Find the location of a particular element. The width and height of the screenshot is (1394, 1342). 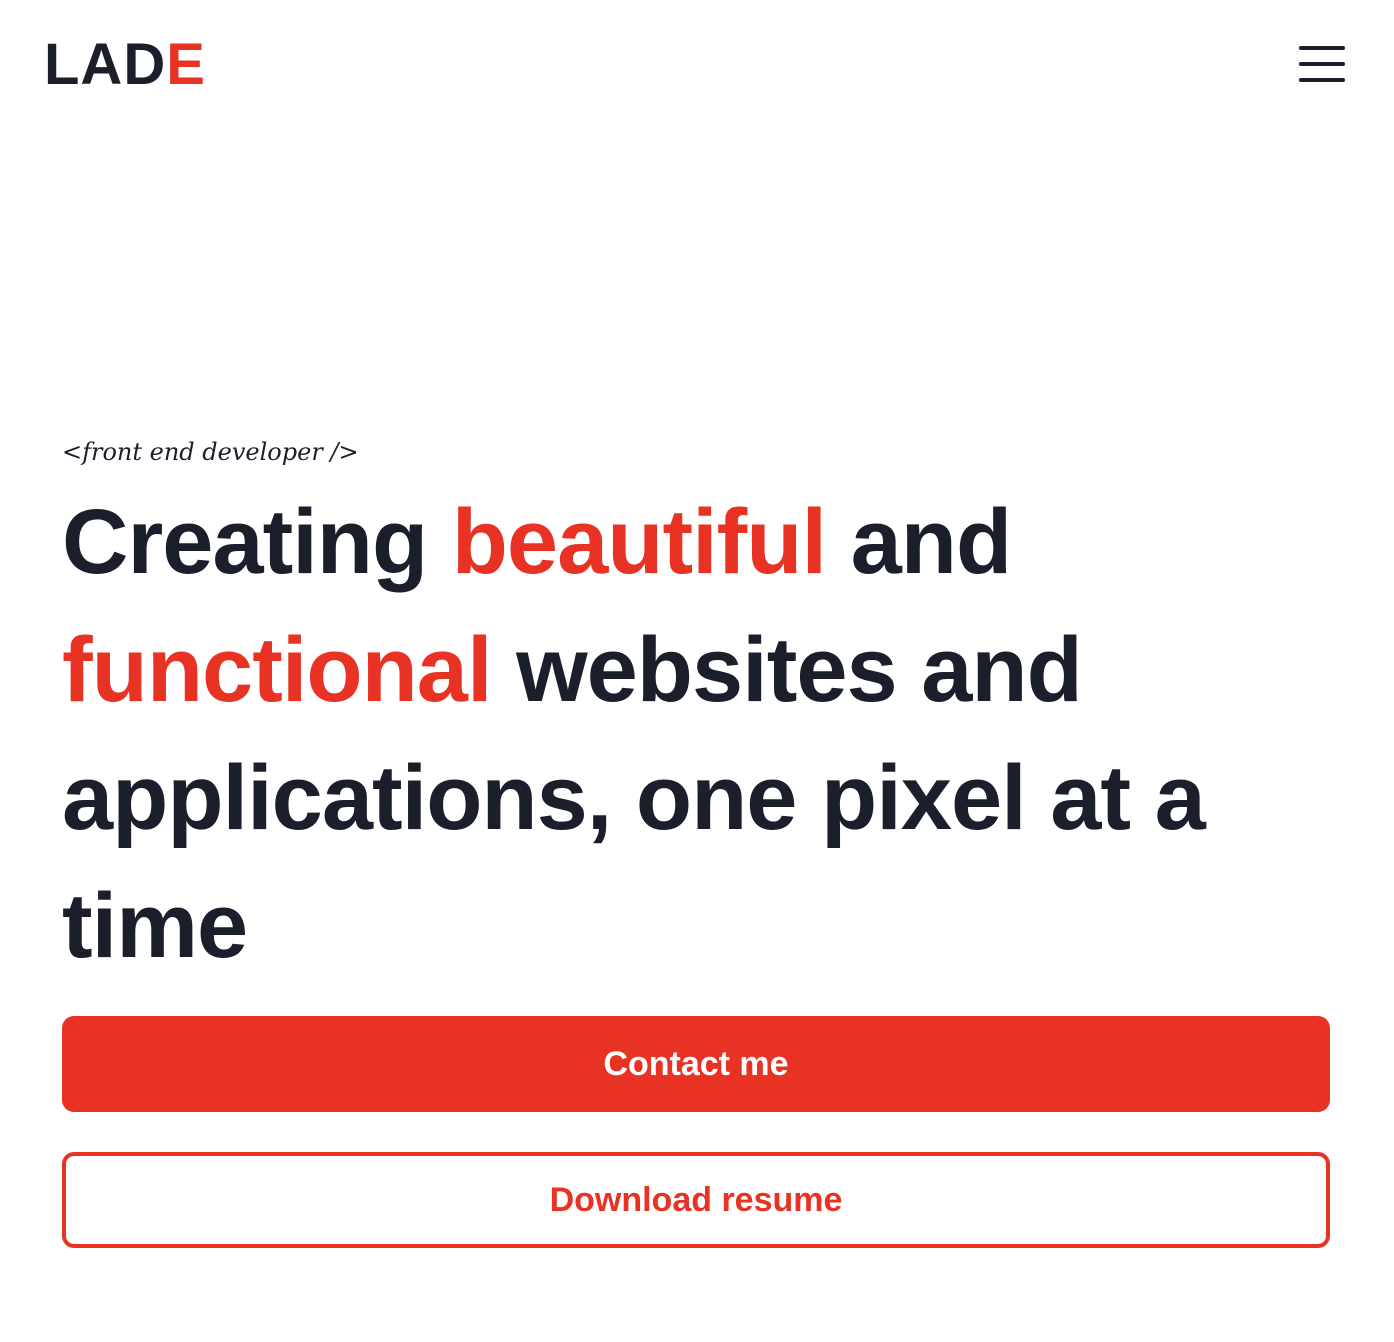

headline-text-1: Creating is located at coordinates (257, 542).